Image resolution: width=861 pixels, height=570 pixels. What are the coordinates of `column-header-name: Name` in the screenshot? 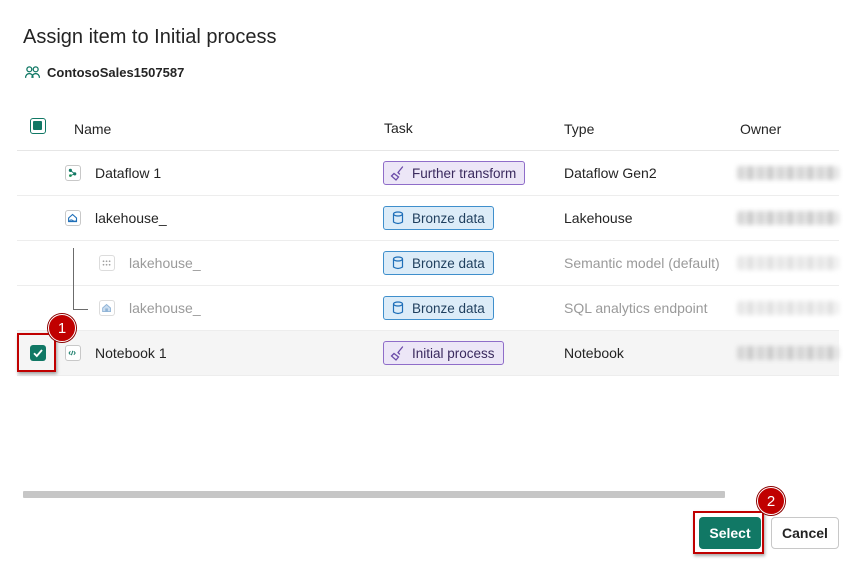 It's located at (92, 129).